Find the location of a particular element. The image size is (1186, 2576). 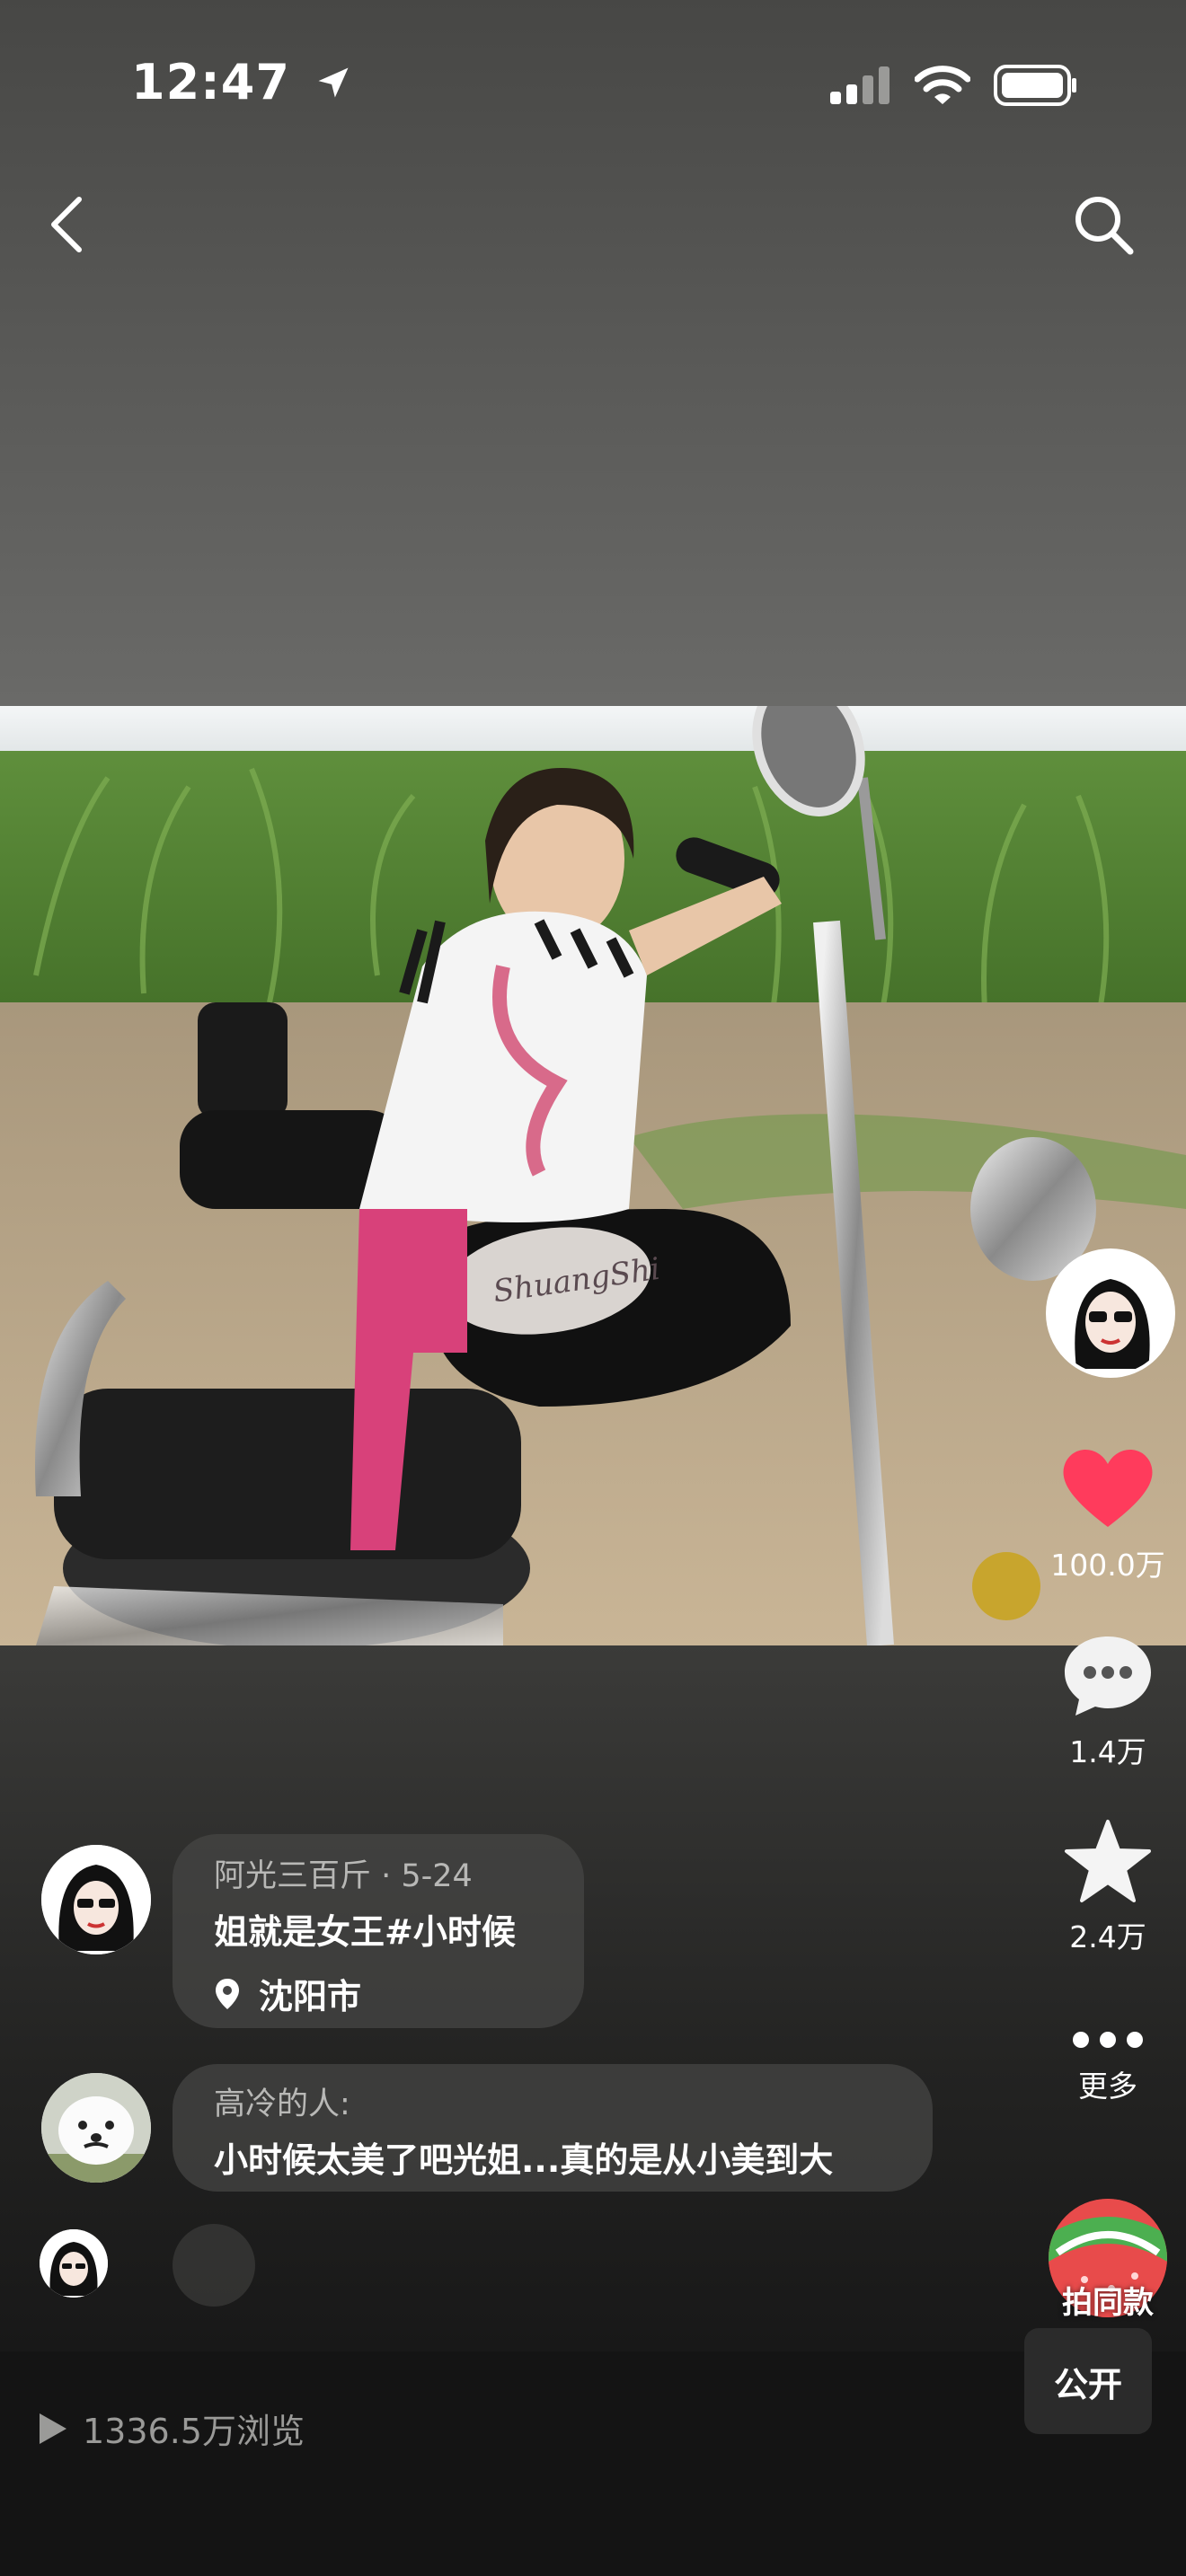

play-icon is located at coordinates (53, 2428).